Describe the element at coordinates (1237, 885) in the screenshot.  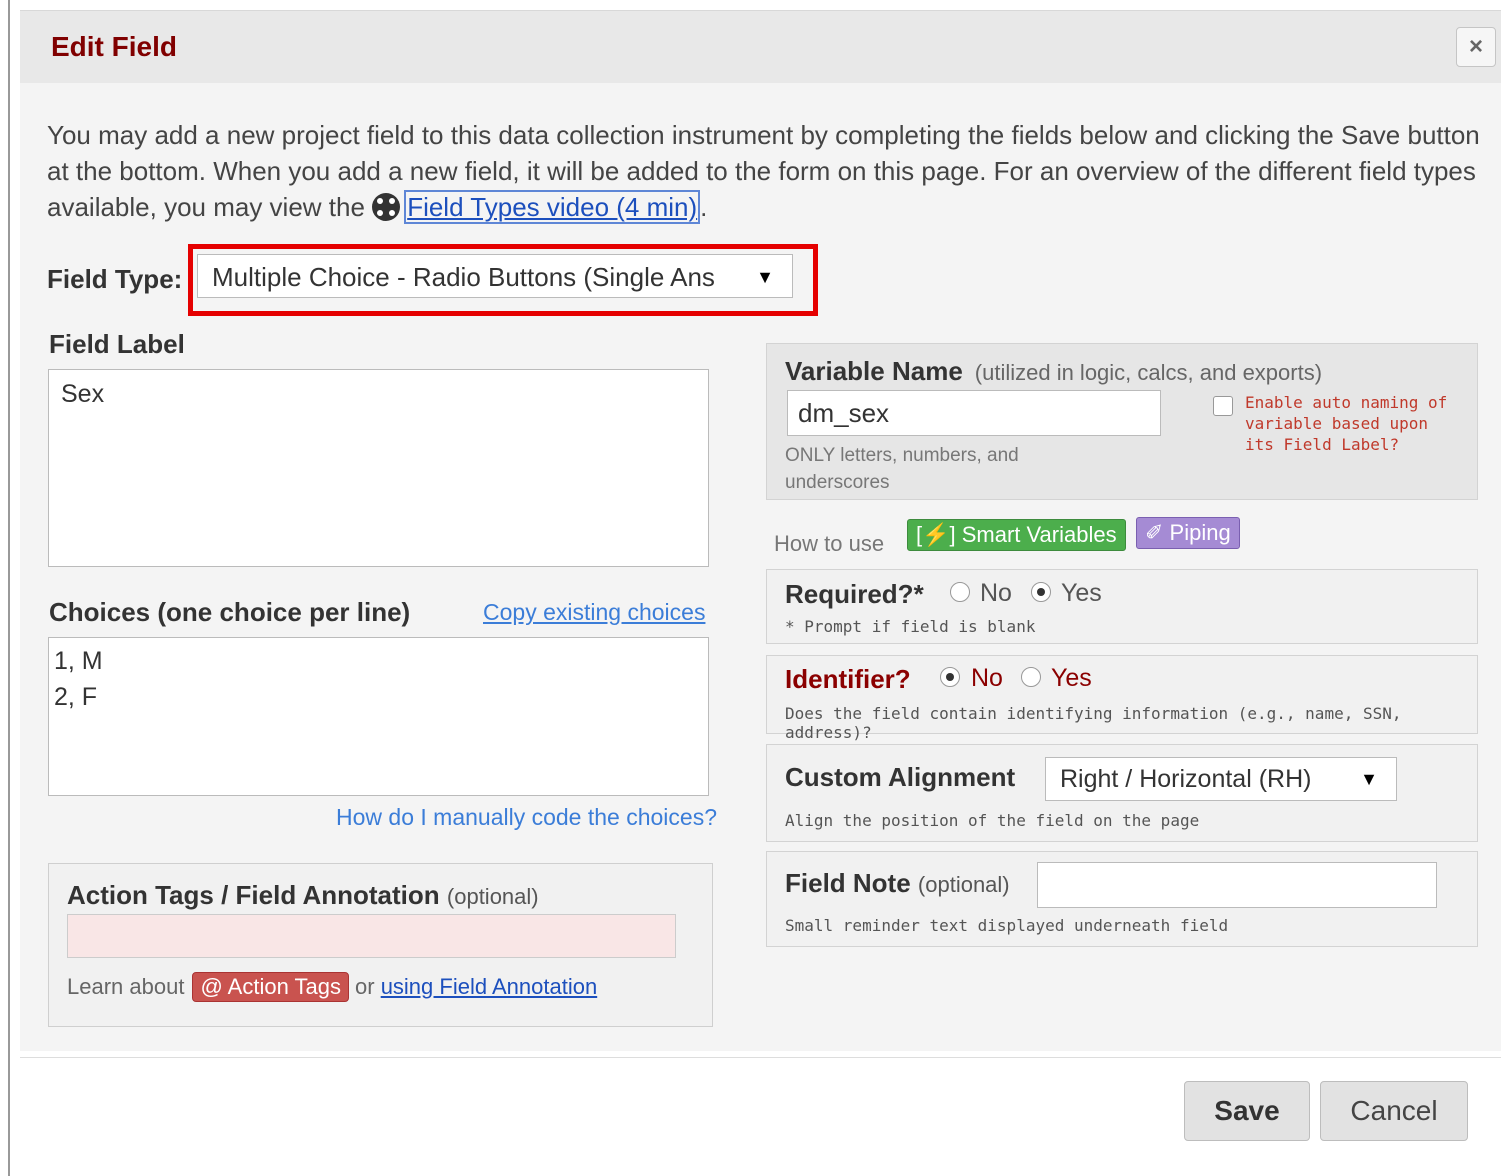
I see `field-note-input` at that location.